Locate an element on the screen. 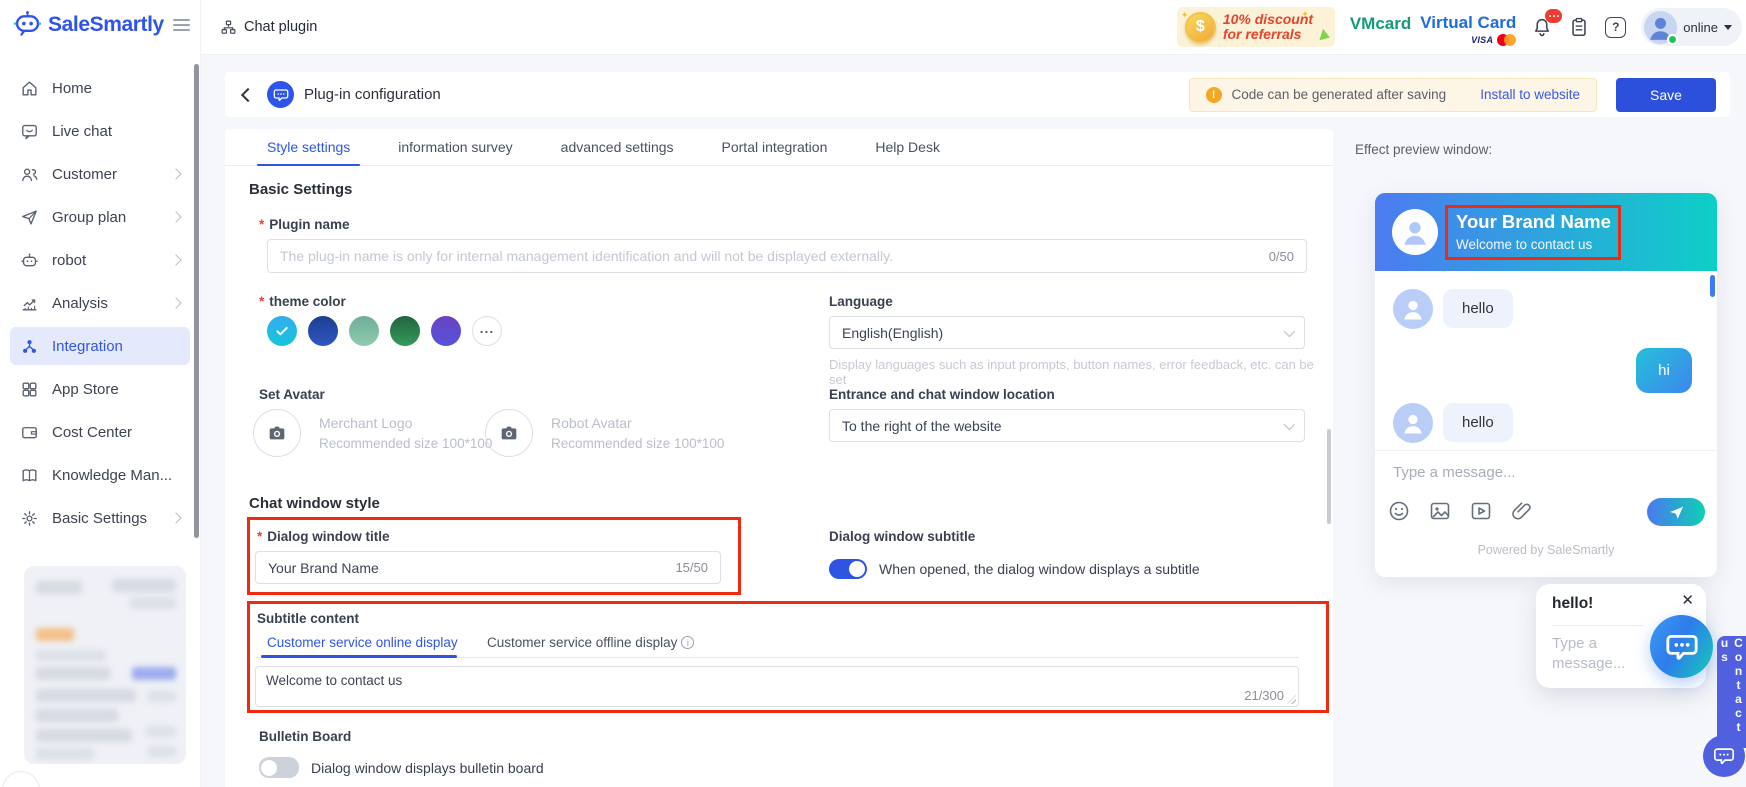  chevron-right-icon is located at coordinates (176, 174).